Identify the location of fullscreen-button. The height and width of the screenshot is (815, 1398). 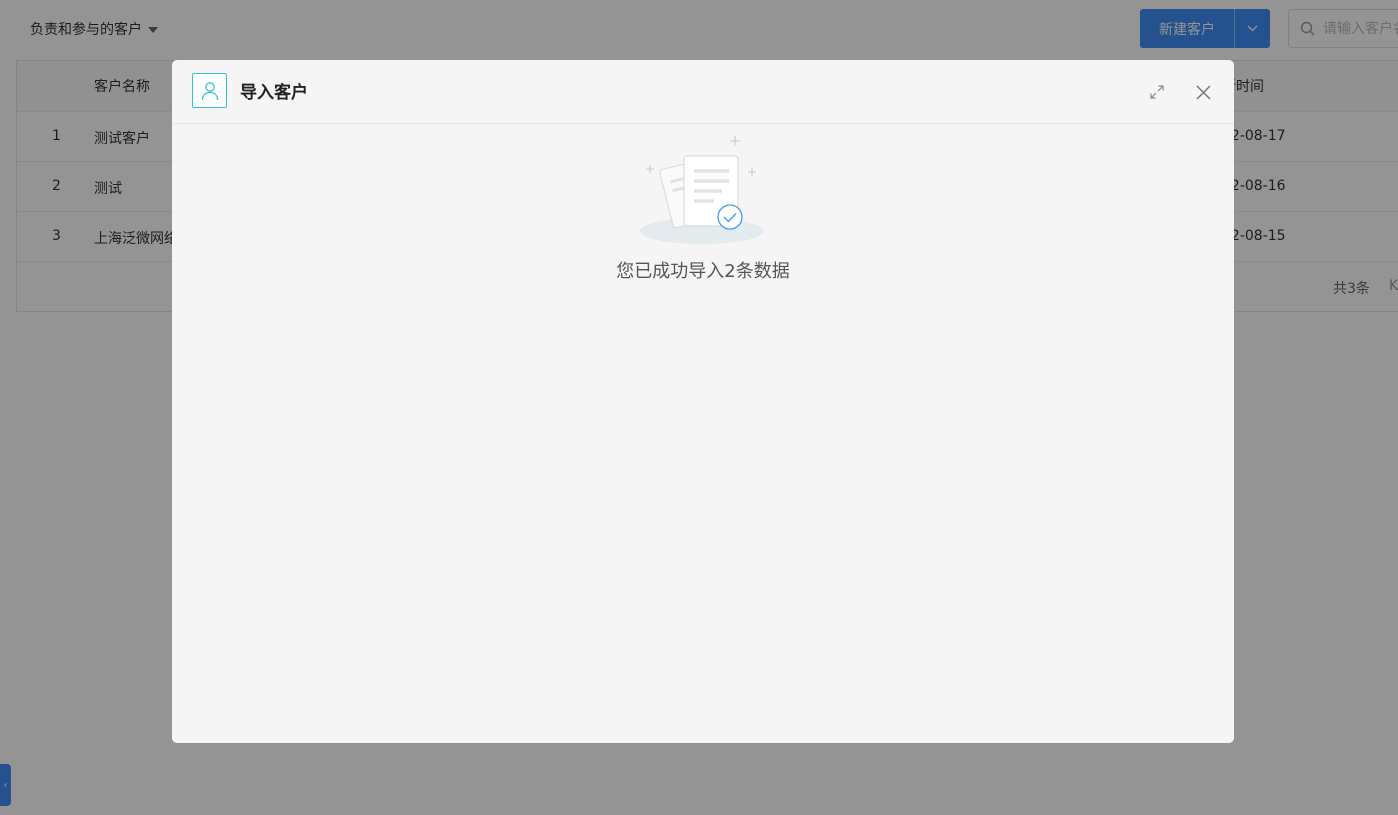
(1157, 92).